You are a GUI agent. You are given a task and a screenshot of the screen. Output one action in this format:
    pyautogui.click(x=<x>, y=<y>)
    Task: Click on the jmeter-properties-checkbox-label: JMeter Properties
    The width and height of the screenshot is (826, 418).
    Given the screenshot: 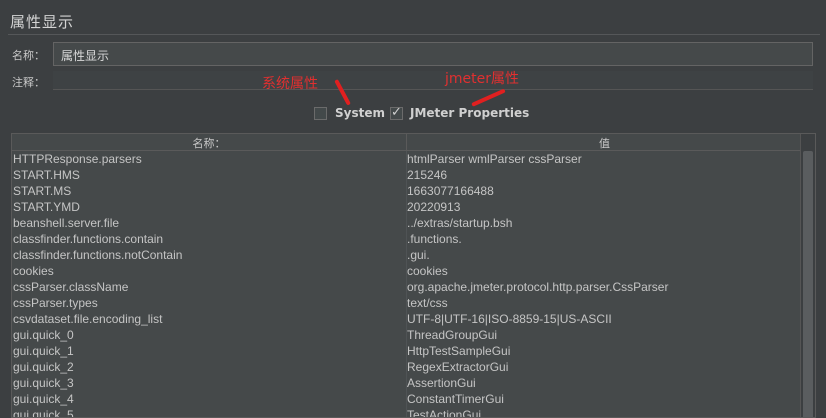 What is the action you would take?
    pyautogui.click(x=469, y=113)
    